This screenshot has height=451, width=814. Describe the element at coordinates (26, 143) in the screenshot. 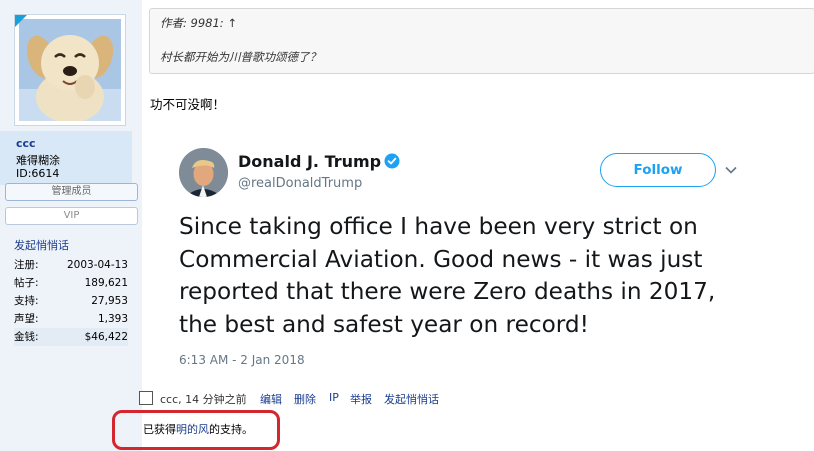

I see `user-name: ccc` at that location.